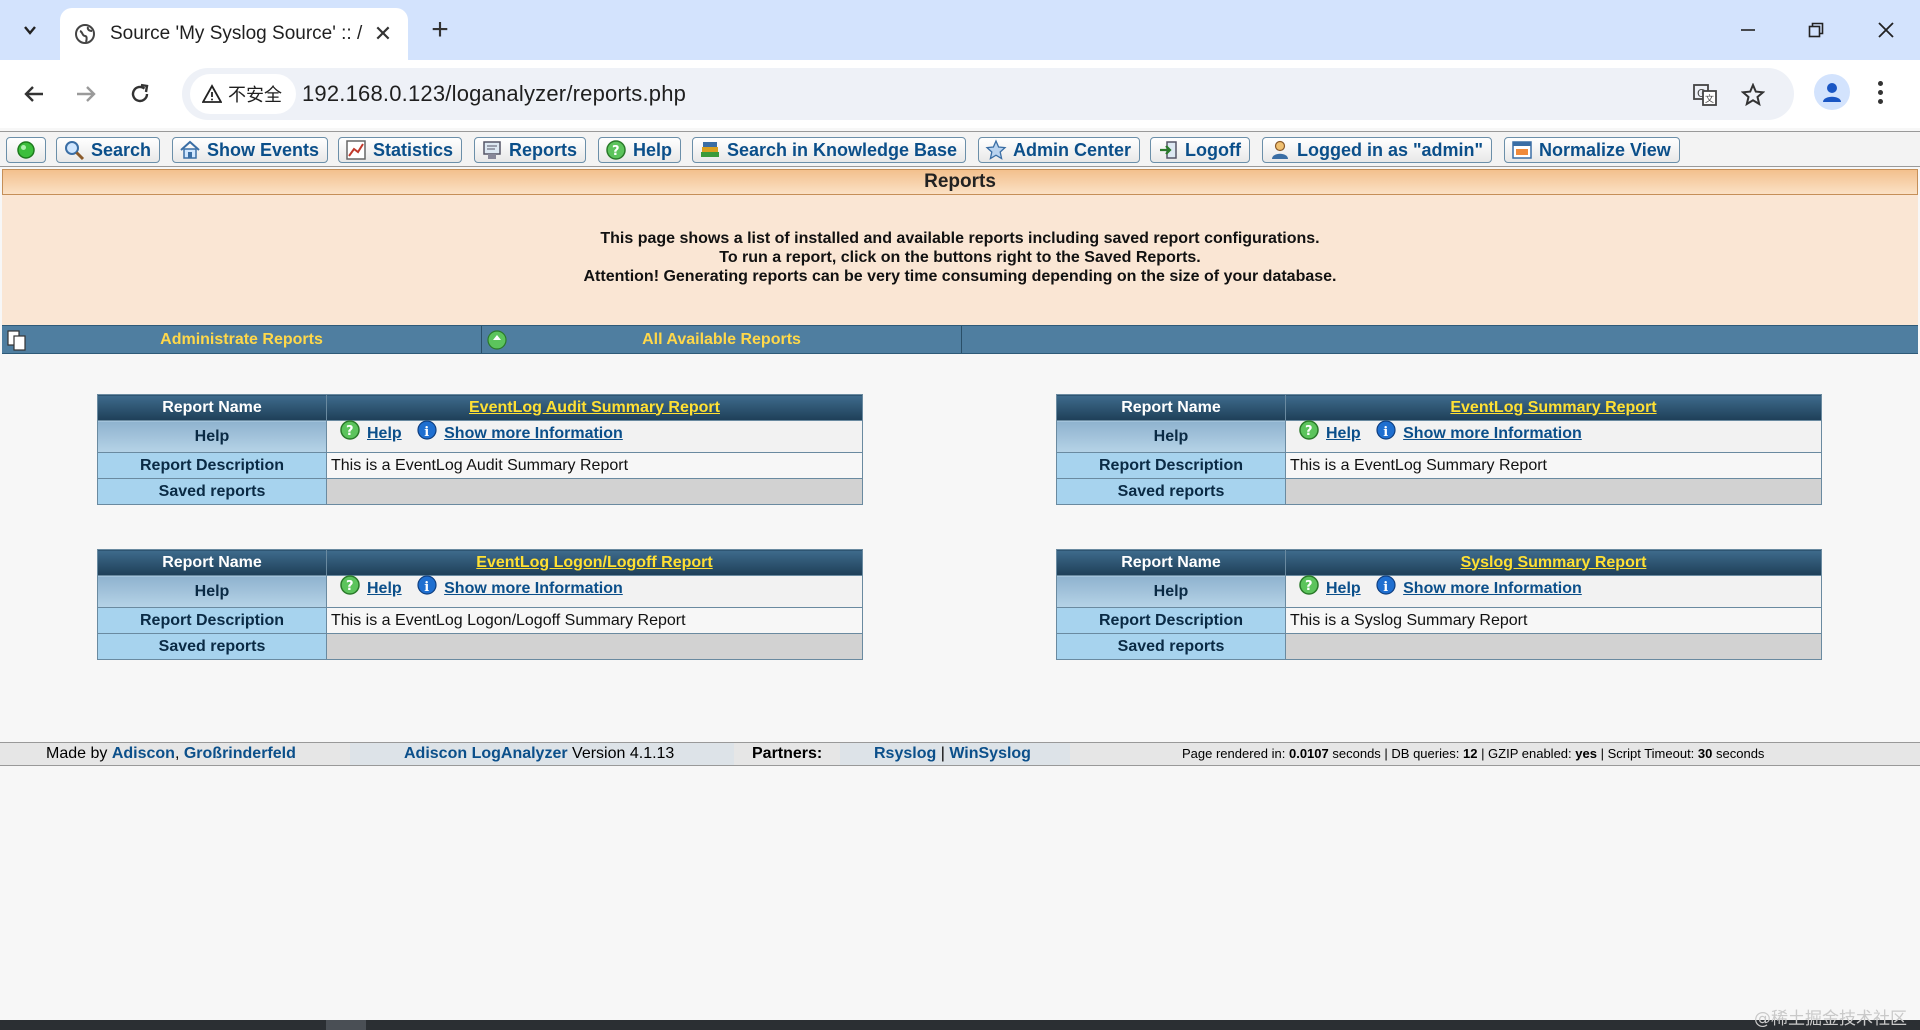 The width and height of the screenshot is (1920, 1030). I want to click on help-label: Help, so click(1171, 591).